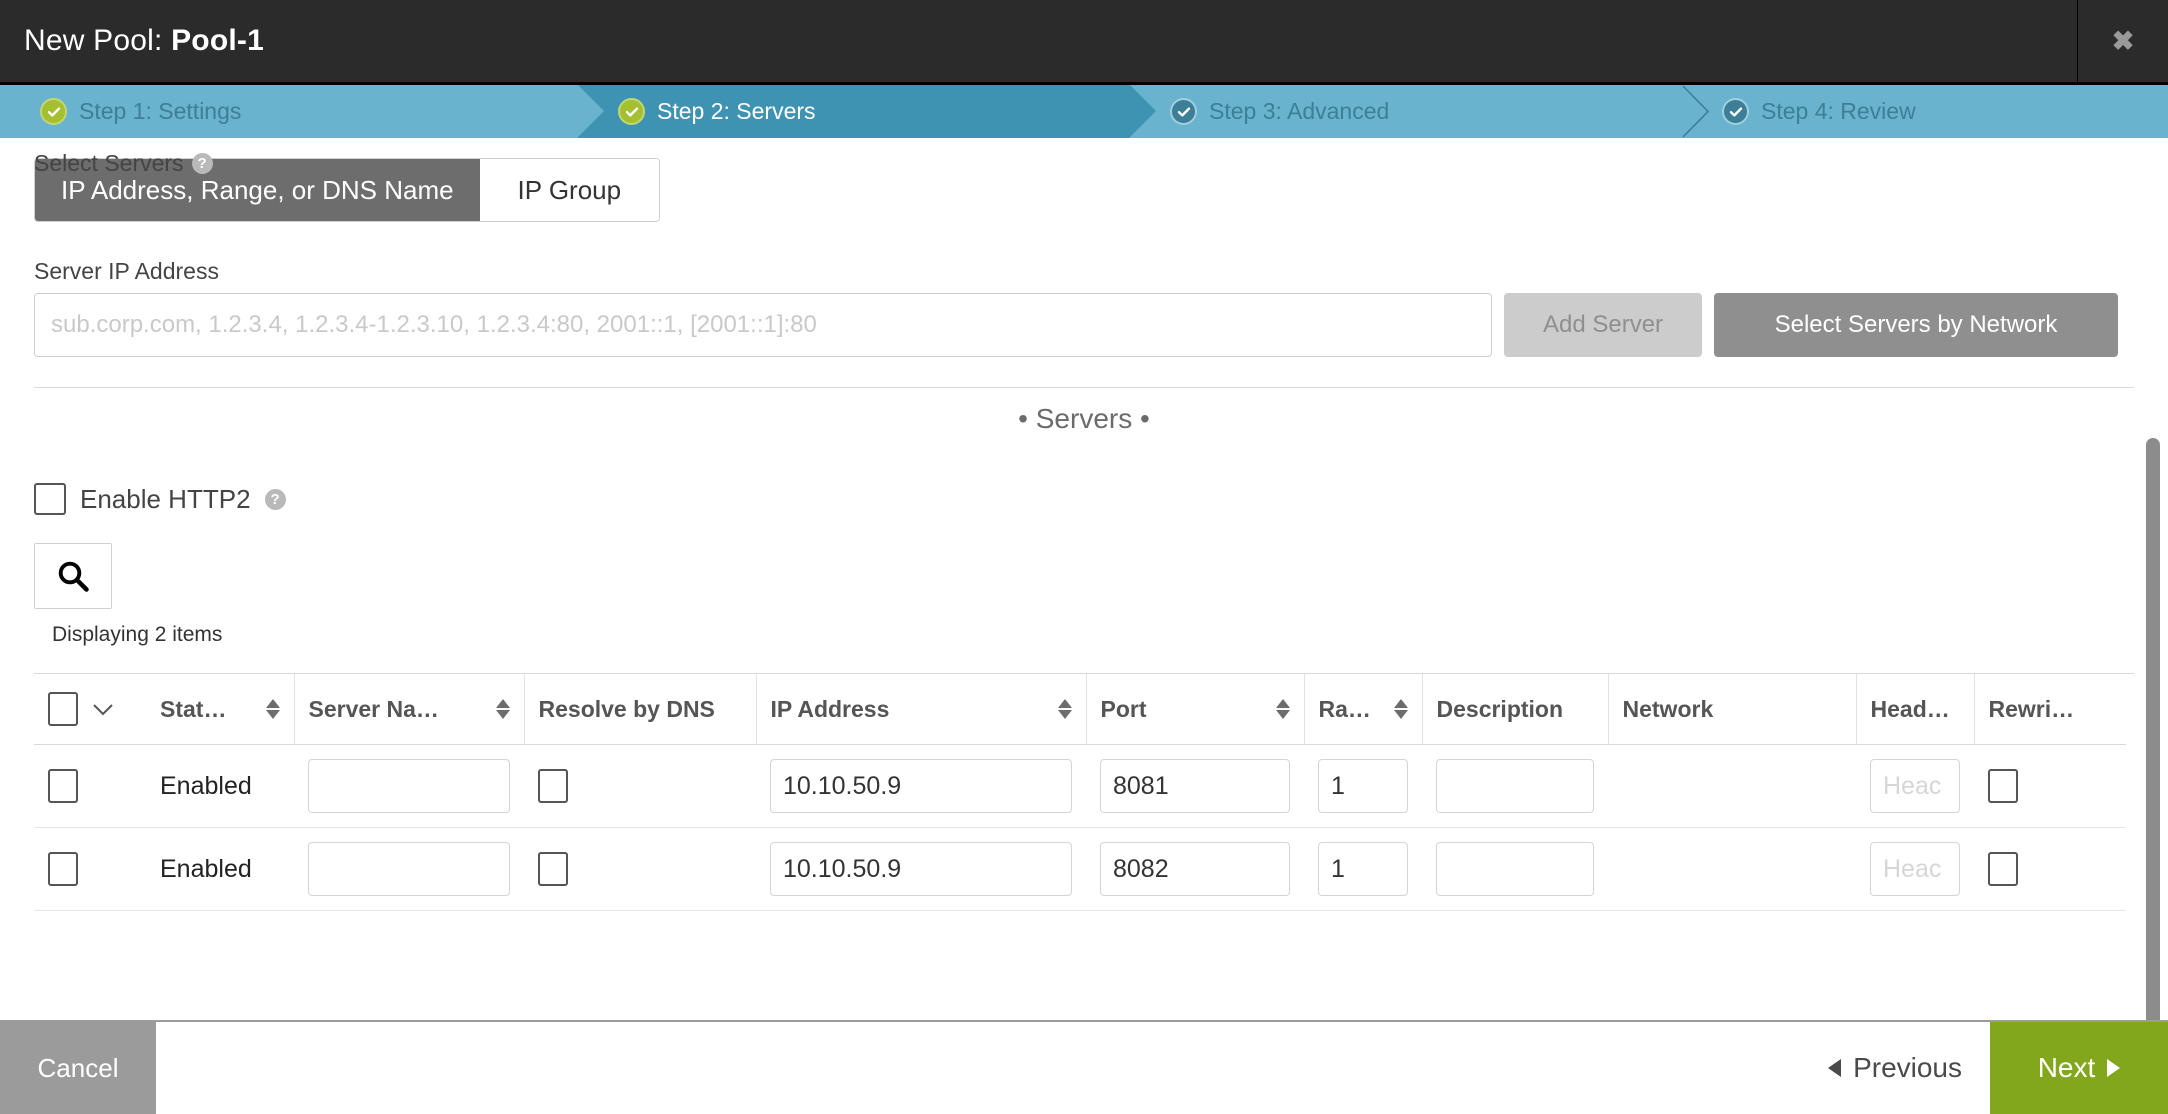  Describe the element at coordinates (867, 111) in the screenshot. I see `wizard-step-2: Step 2: Servers` at that location.